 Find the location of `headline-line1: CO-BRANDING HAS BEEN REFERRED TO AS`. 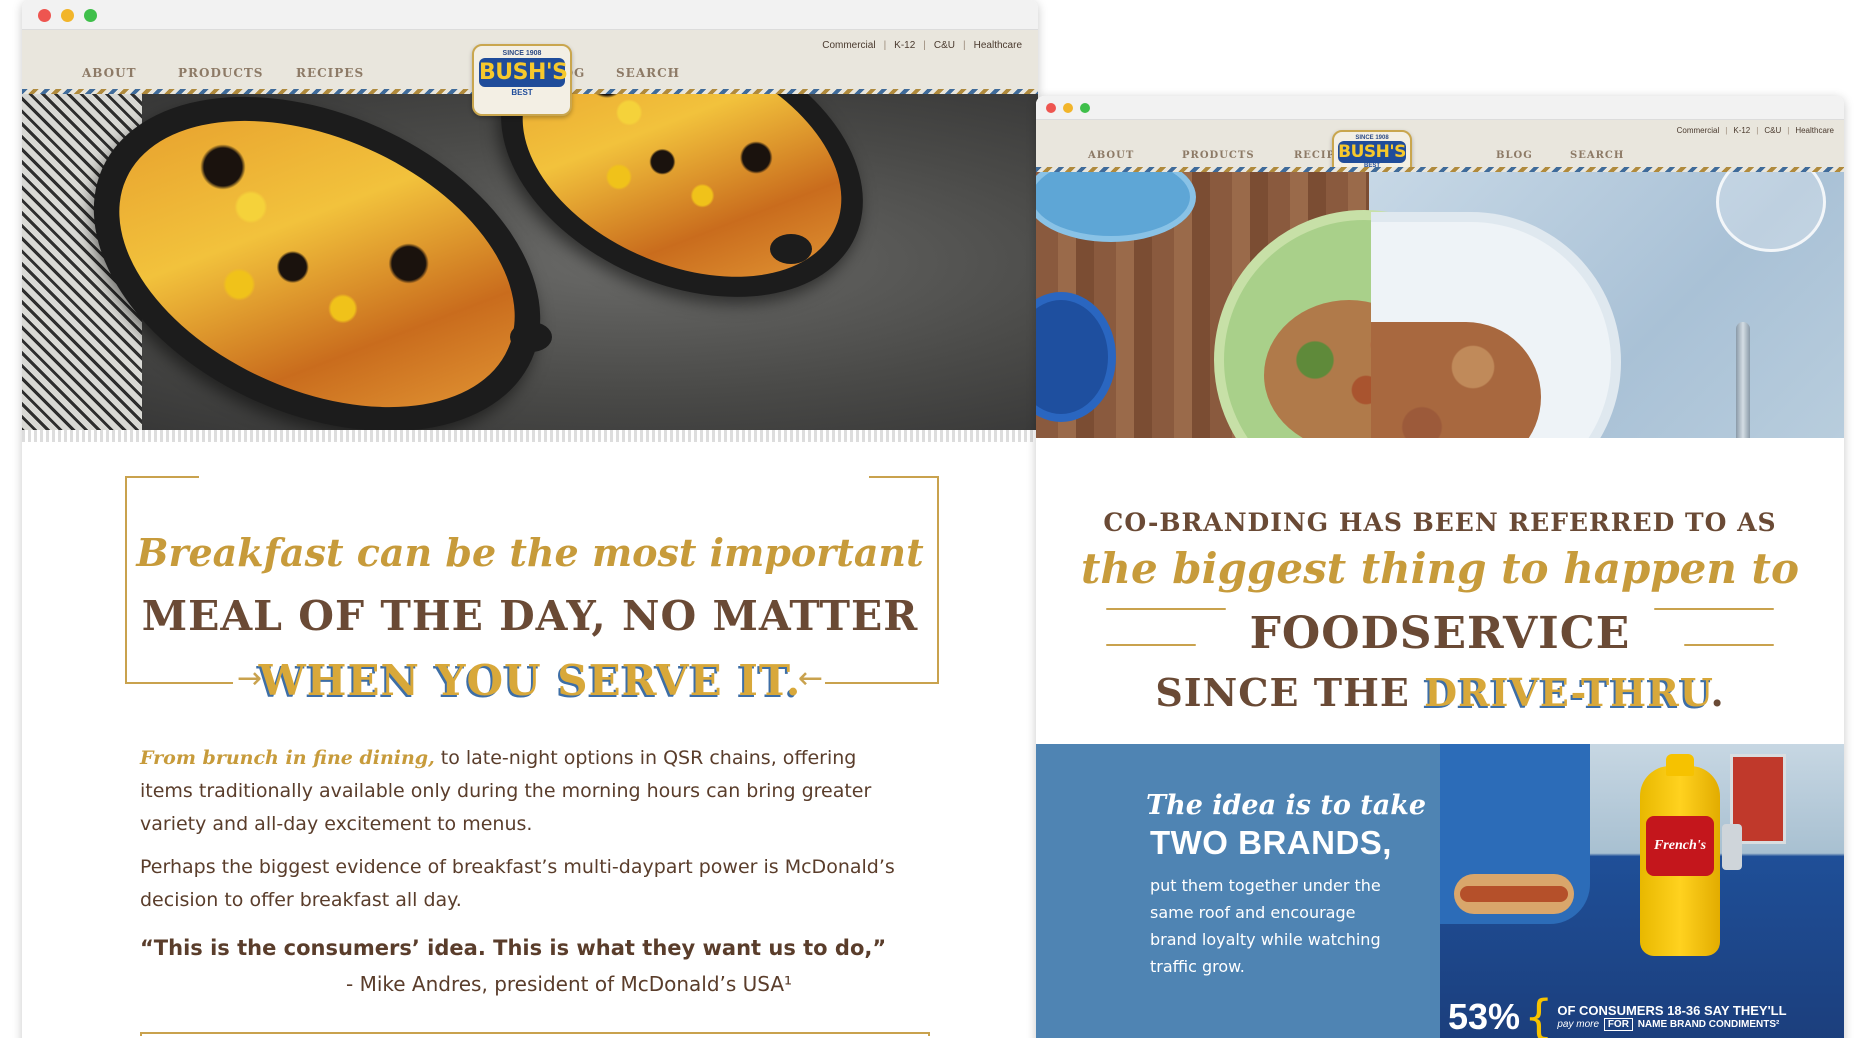

headline-line1: CO-BRANDING HAS BEEN REFERRED TO AS is located at coordinates (1440, 522).